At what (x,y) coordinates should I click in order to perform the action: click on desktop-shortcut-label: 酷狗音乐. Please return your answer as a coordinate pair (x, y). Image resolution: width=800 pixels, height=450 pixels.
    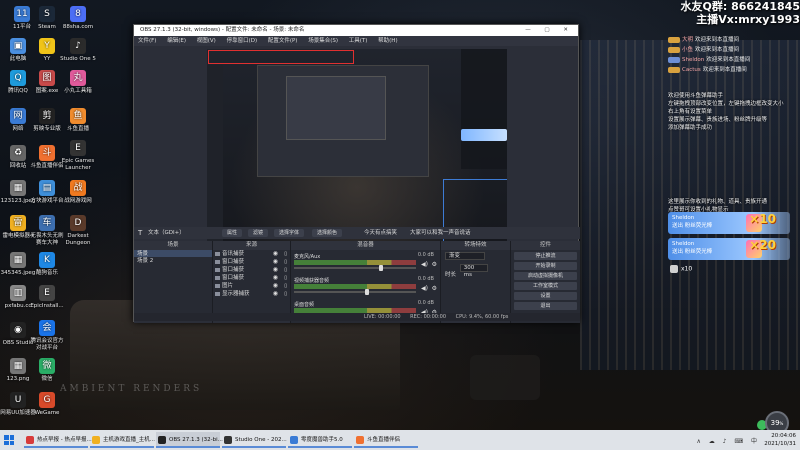
    Looking at the image, I should click on (46, 273).